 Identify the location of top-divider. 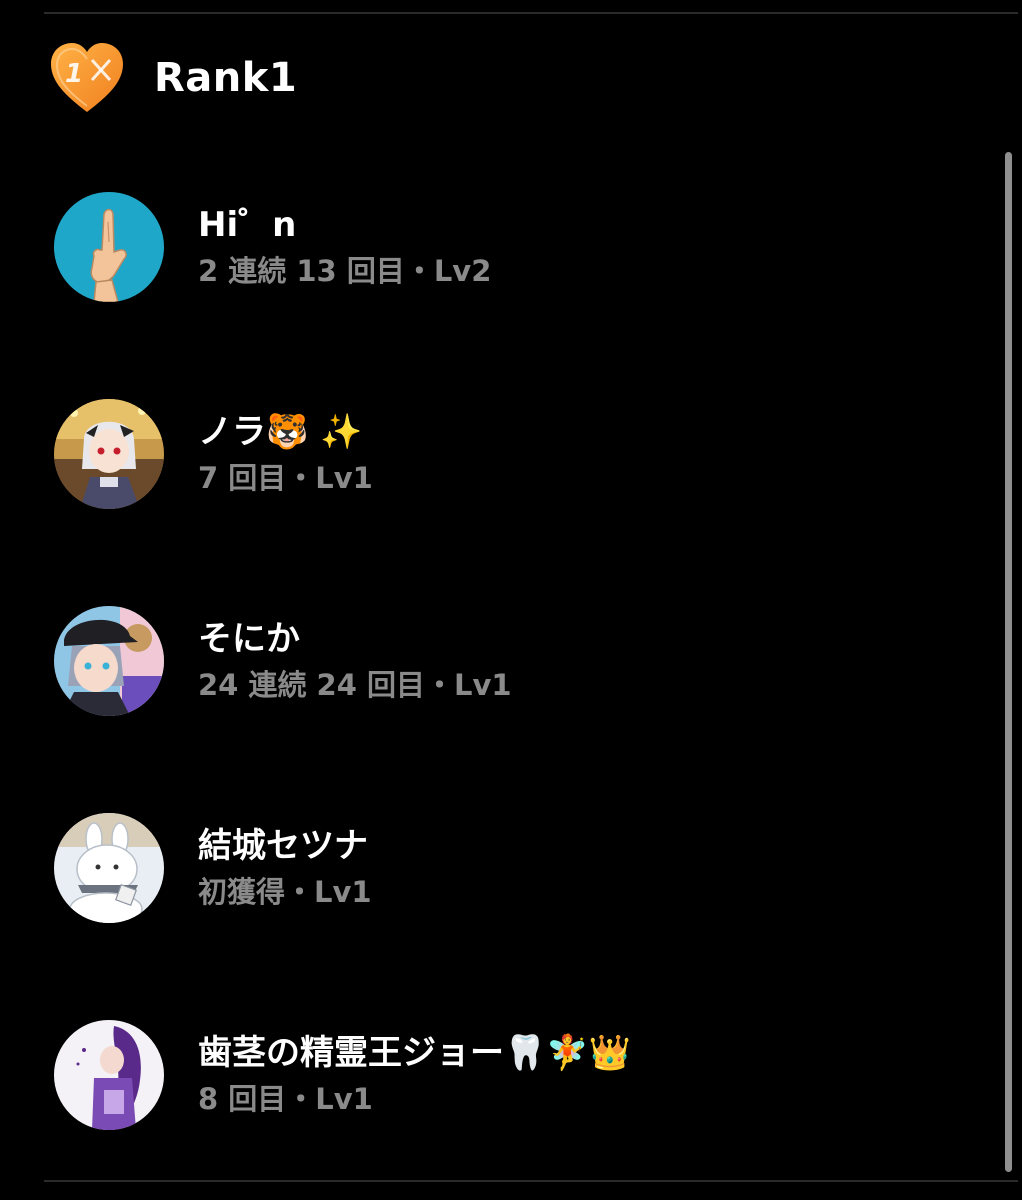
(531, 13).